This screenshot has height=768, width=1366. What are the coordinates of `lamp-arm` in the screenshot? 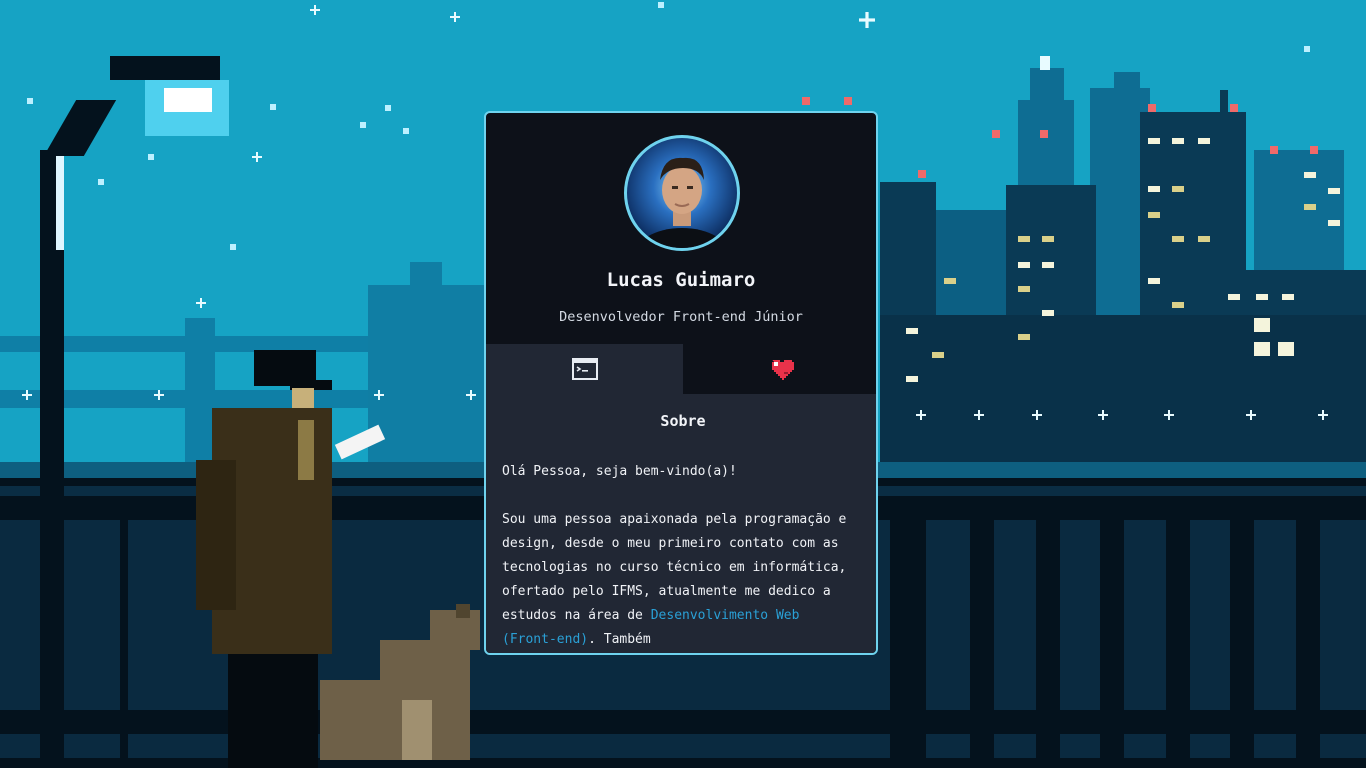 It's located at (80, 128).